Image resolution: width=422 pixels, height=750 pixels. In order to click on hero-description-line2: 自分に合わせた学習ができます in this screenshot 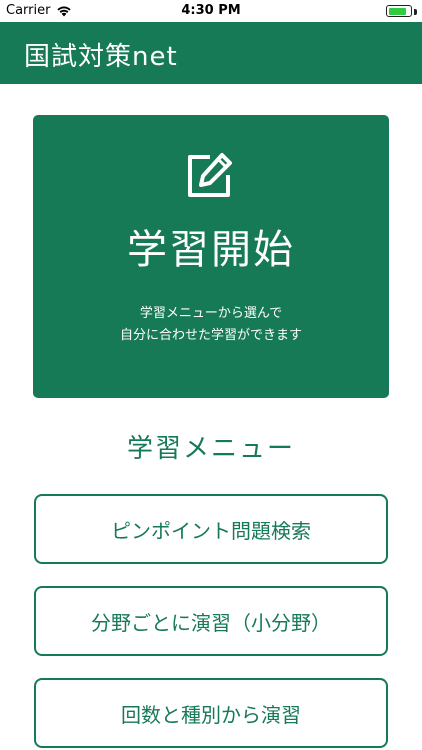, I will do `click(210, 335)`.